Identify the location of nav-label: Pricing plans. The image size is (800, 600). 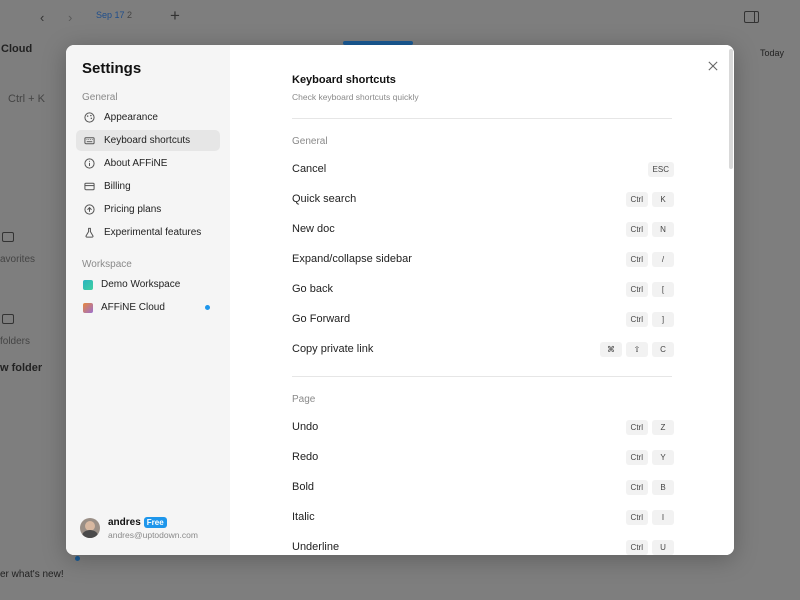
(133, 209).